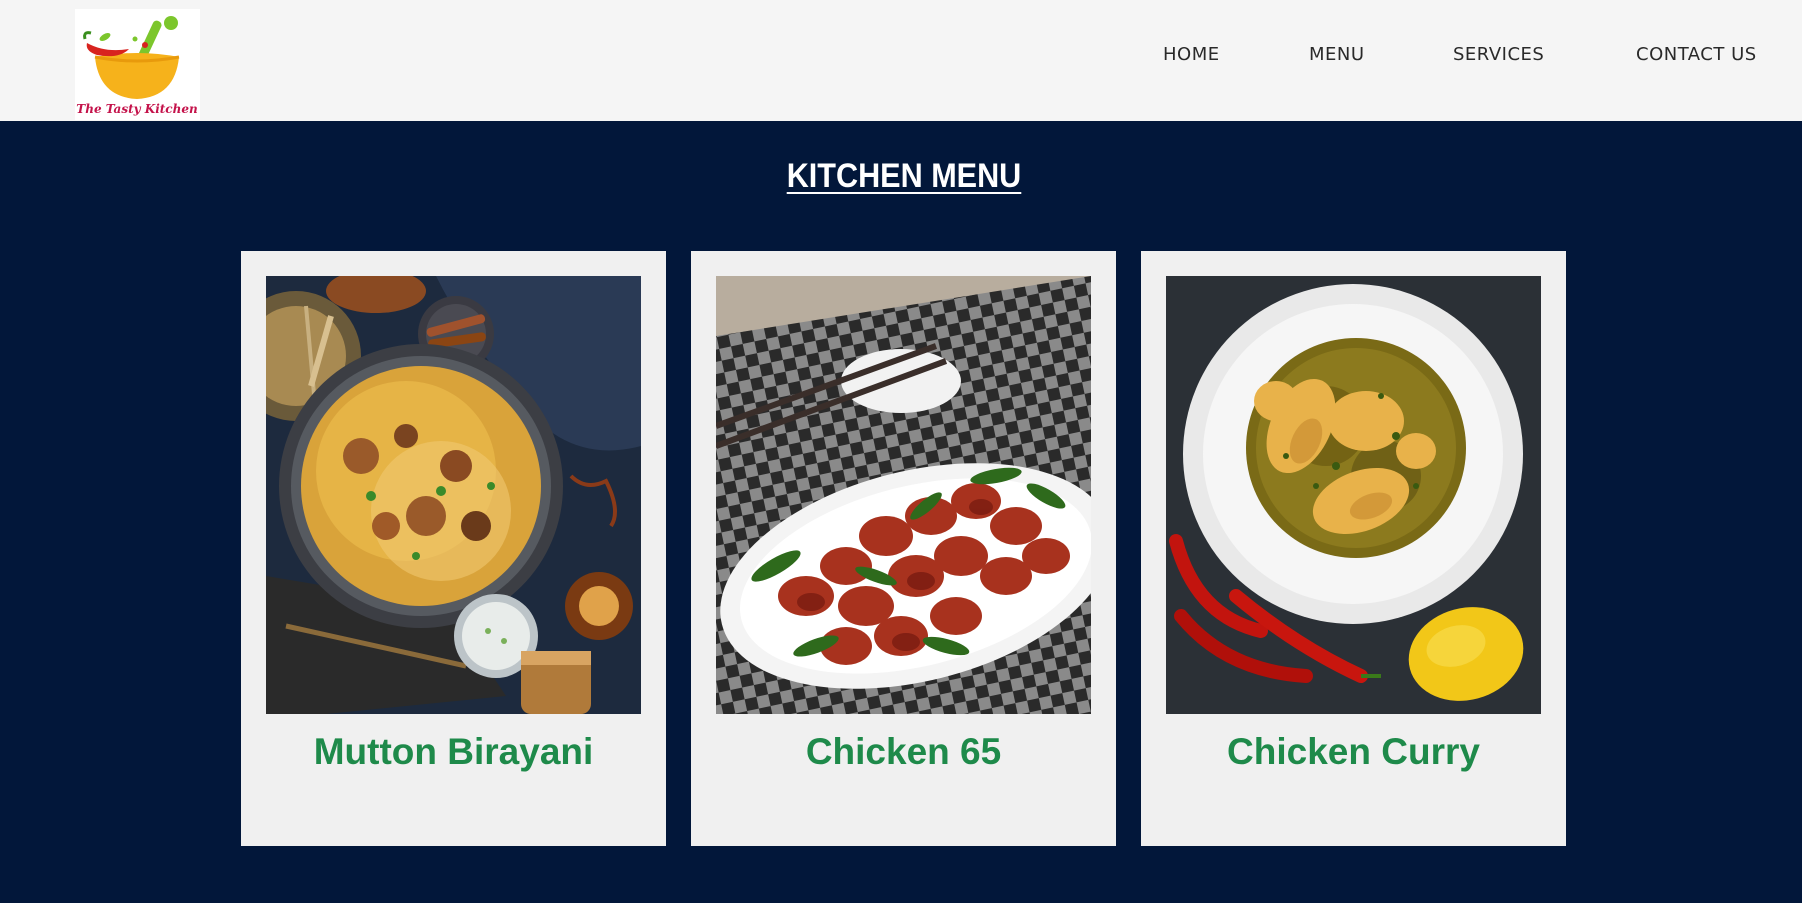 The image size is (1802, 903). I want to click on mutton-biryani-image, so click(453, 495).